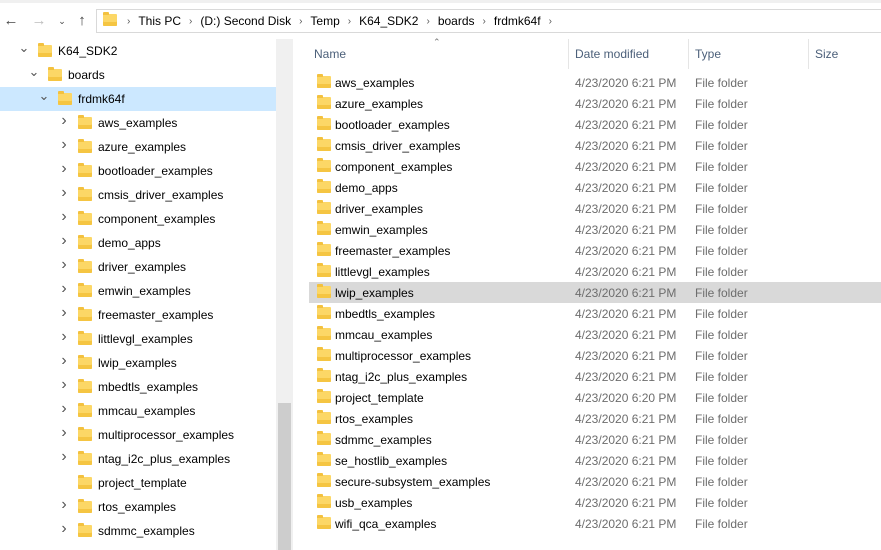 The image size is (881, 550). What do you see at coordinates (284, 476) in the screenshot?
I see `tree-scrollbar-thumb` at bounding box center [284, 476].